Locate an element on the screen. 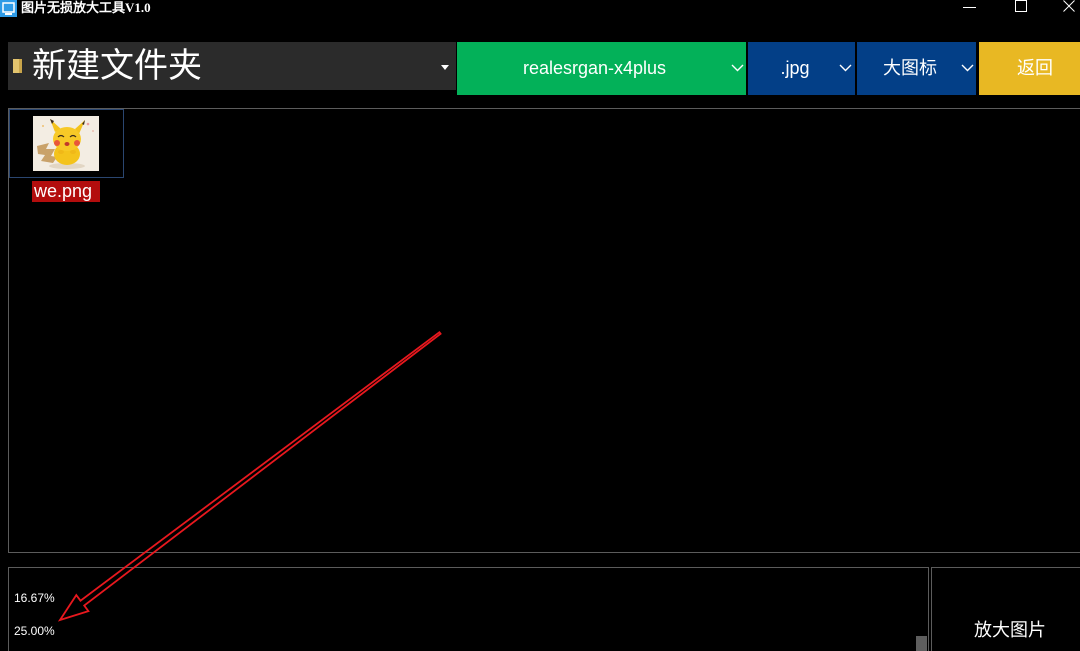 This screenshot has height=651, width=1080. minimize-button is located at coordinates (969, 12).